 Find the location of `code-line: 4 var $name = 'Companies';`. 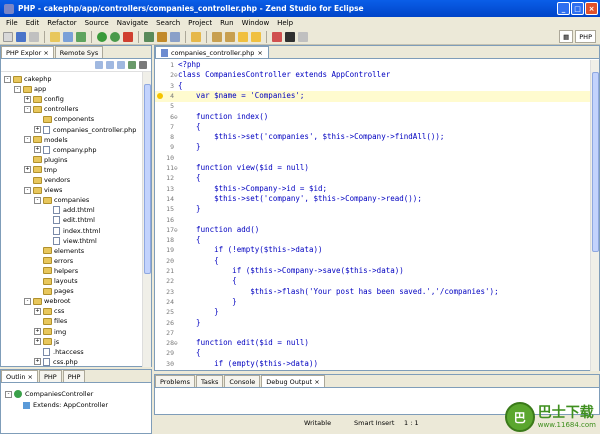

code-line: 4 var $name = 'Companies'; is located at coordinates (373, 96).